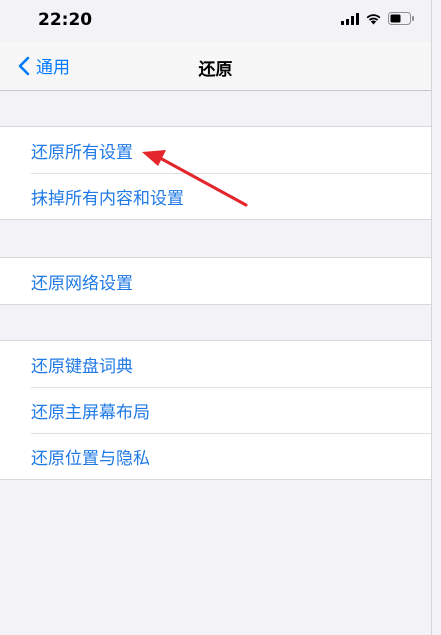 The image size is (441, 635). Describe the element at coordinates (373, 18) in the screenshot. I see `wifi-icon` at that location.